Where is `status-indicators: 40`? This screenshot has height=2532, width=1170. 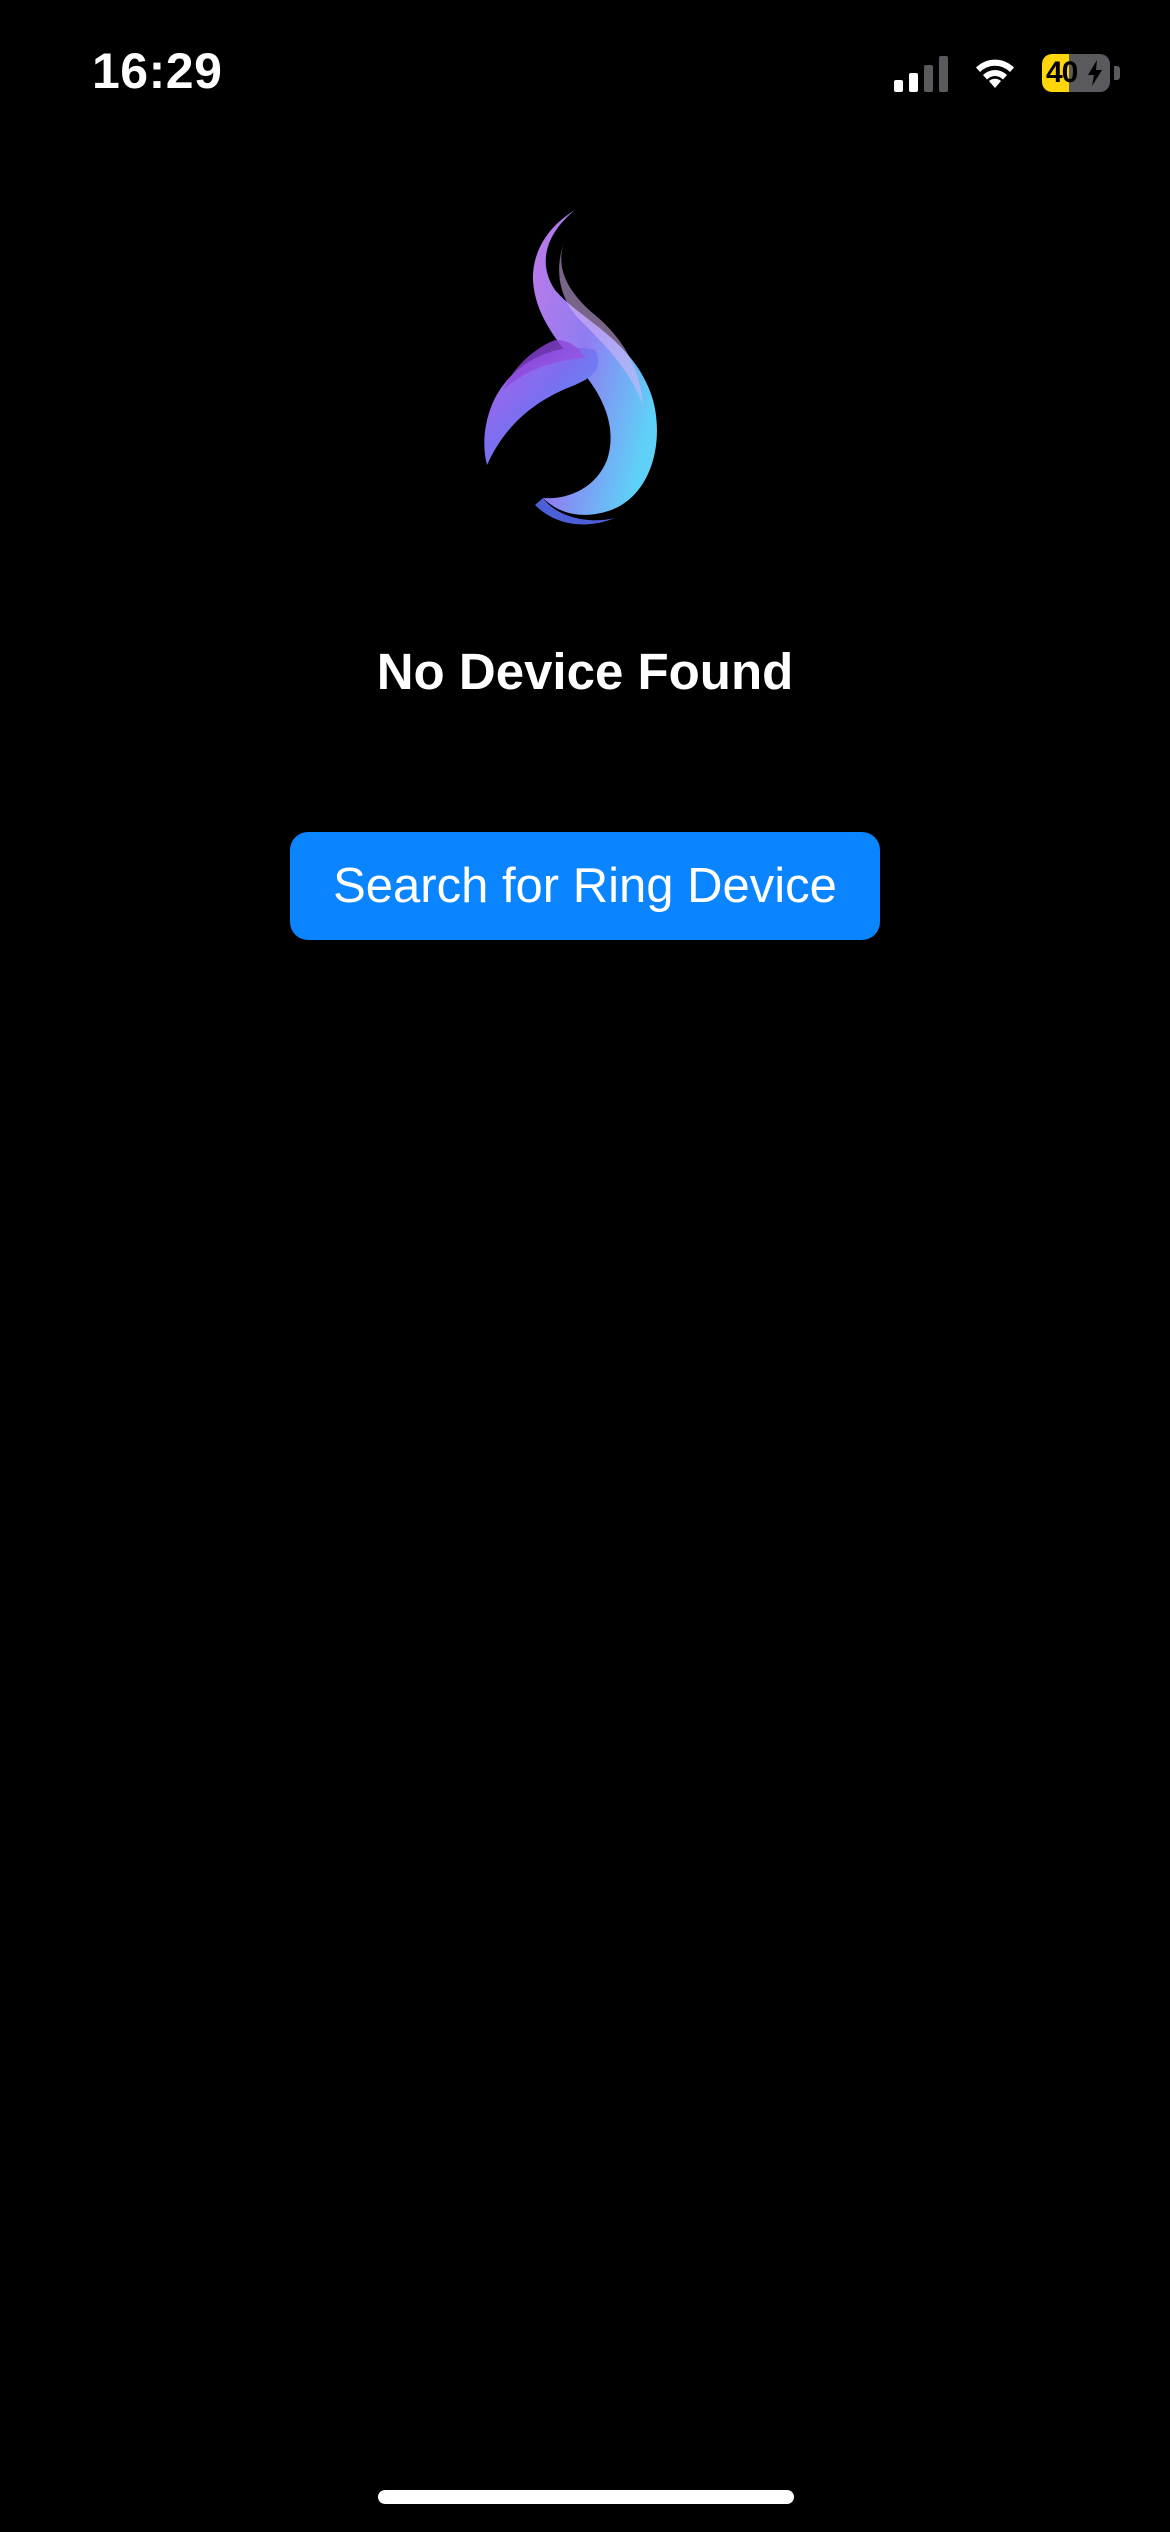 status-indicators: 40 is located at coordinates (1007, 73).